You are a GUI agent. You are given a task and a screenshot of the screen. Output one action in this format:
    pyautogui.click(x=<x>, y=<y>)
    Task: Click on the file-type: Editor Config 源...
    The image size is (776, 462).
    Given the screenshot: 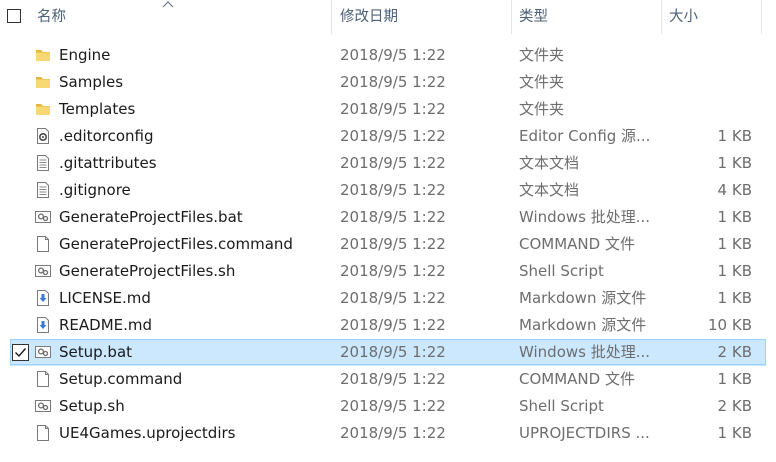 What is the action you would take?
    pyautogui.click(x=585, y=136)
    